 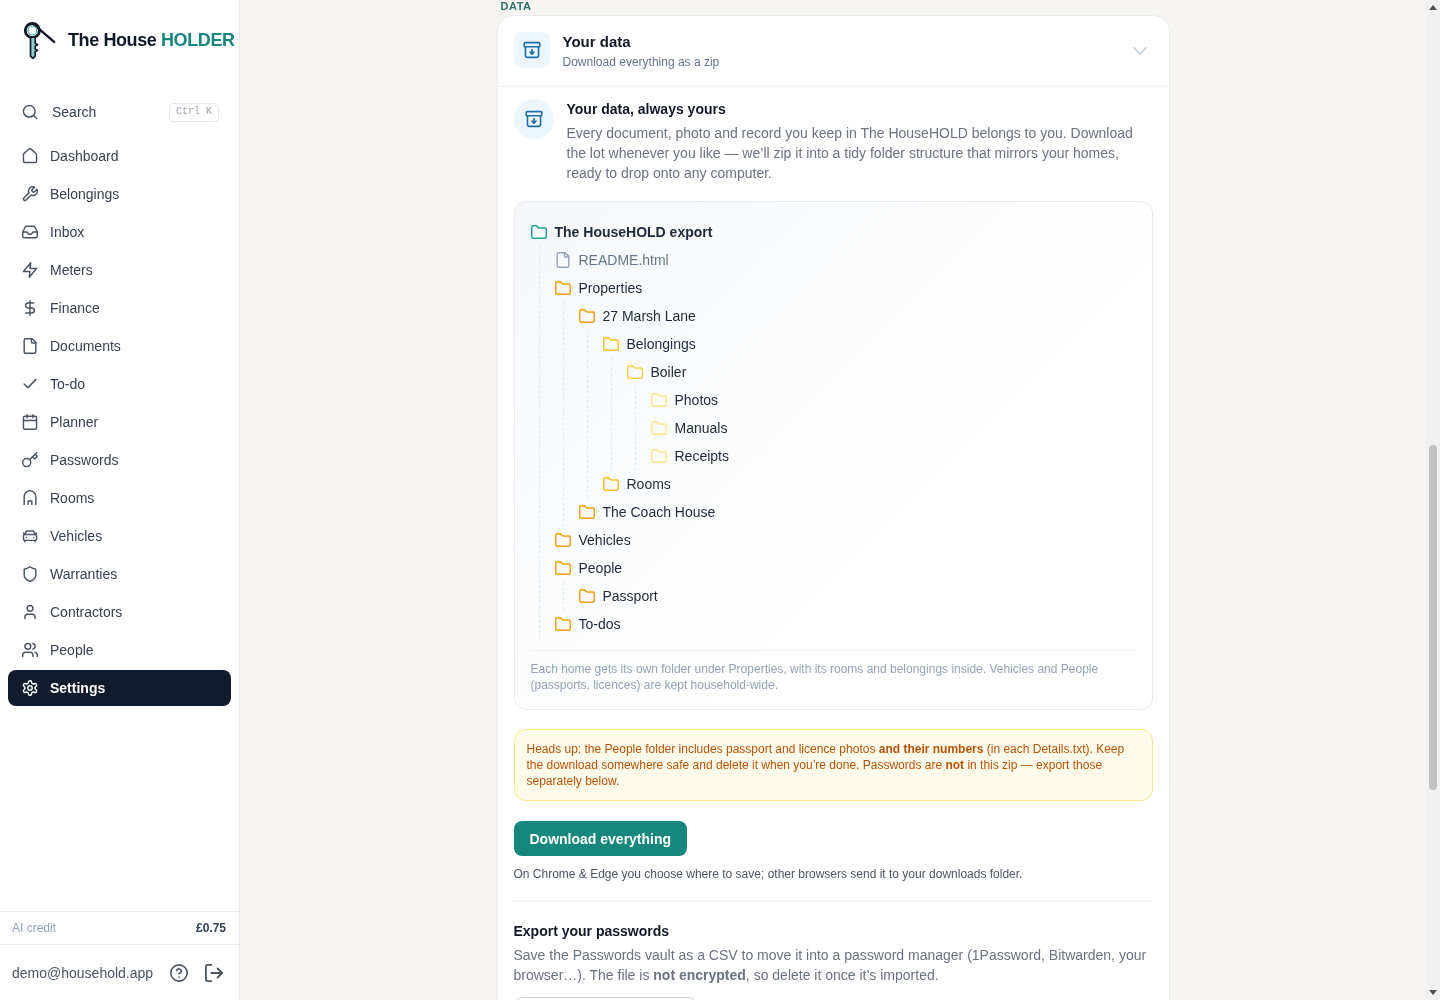 What do you see at coordinates (610, 288) in the screenshot?
I see `folder-name: Properties` at bounding box center [610, 288].